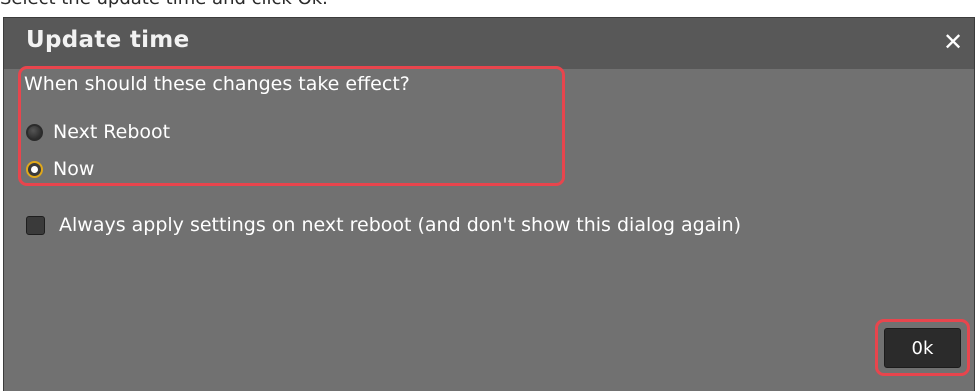 The height and width of the screenshot is (391, 976). I want to click on effect-question: When should these changes take effect?, so click(217, 84).